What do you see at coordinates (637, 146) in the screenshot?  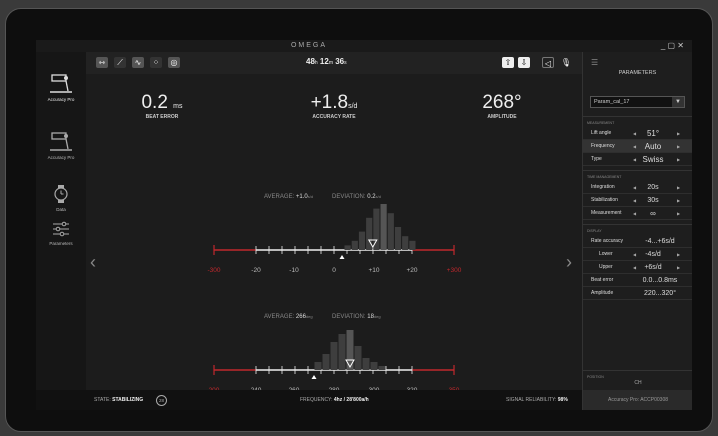 I see `param-frequency: Frequency ◀ Auto ▶` at bounding box center [637, 146].